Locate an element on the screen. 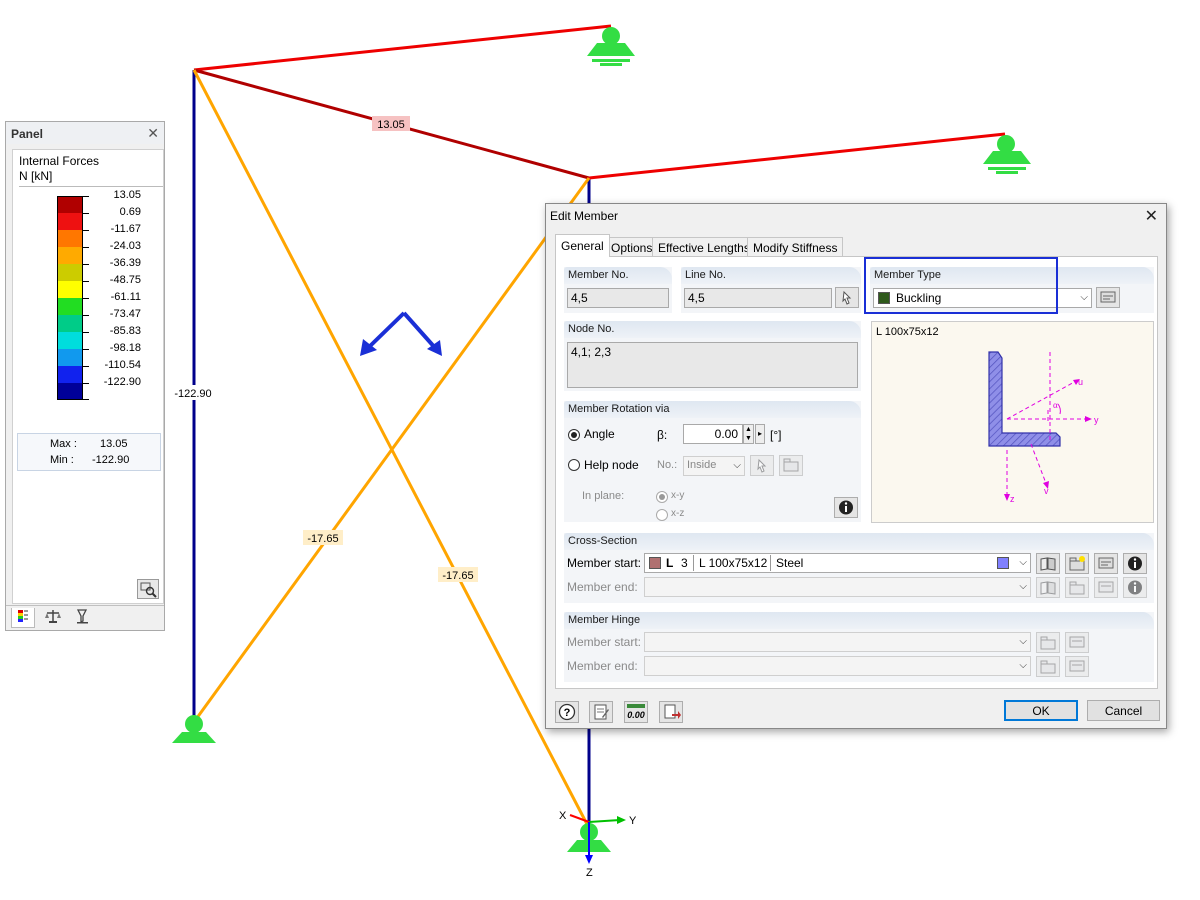 The image size is (1200, 900). cs-edit-icon is located at coordinates (1106, 563).